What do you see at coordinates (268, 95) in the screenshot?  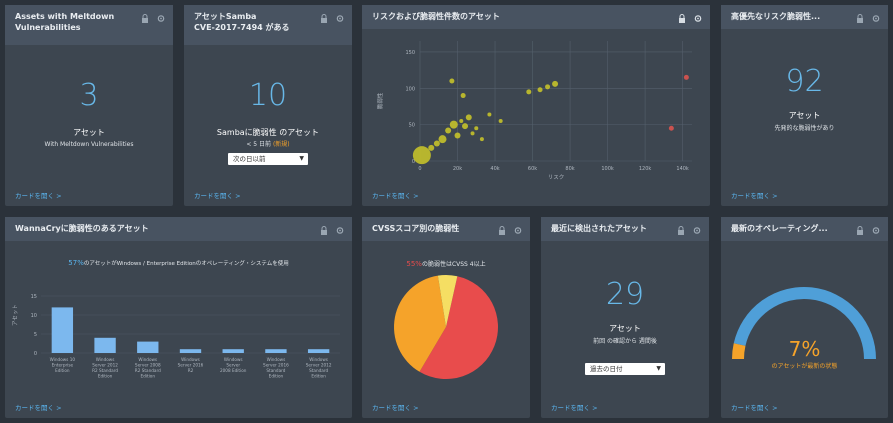 I see `asset-count: 10` at bounding box center [268, 95].